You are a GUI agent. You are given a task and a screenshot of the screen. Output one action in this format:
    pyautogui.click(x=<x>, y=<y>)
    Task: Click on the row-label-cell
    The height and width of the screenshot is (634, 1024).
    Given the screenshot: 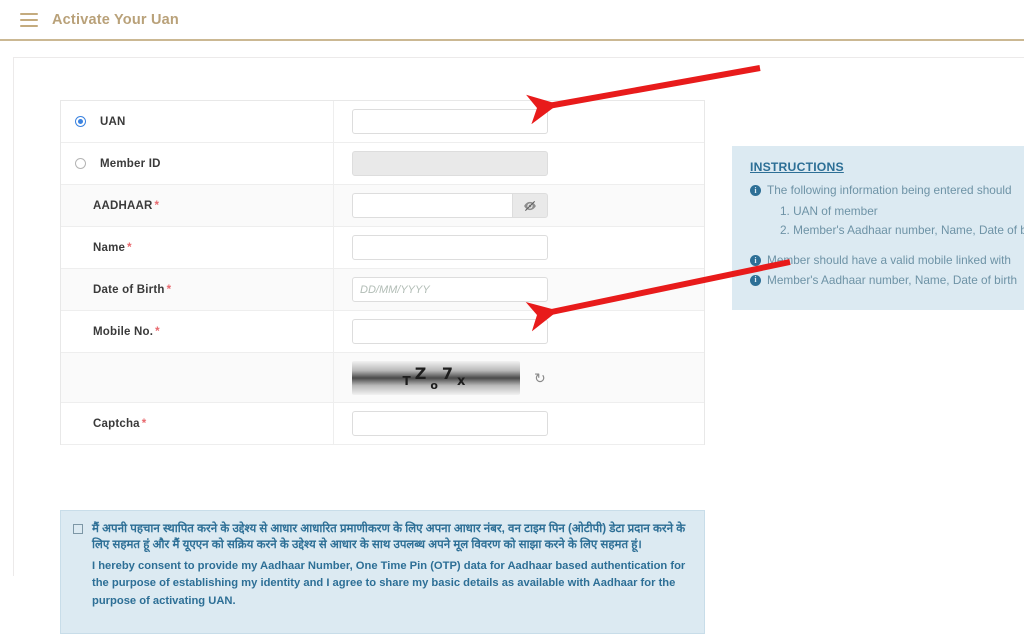 What is the action you would take?
    pyautogui.click(x=197, y=377)
    